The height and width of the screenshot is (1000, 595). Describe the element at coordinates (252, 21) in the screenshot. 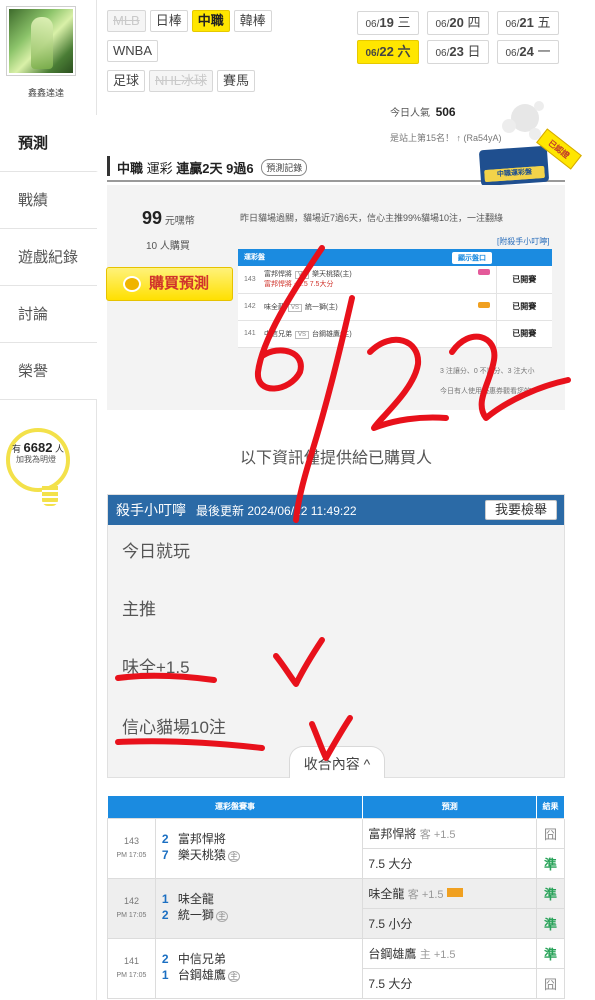

I see `league-tag-kbo: 韓棒` at that location.